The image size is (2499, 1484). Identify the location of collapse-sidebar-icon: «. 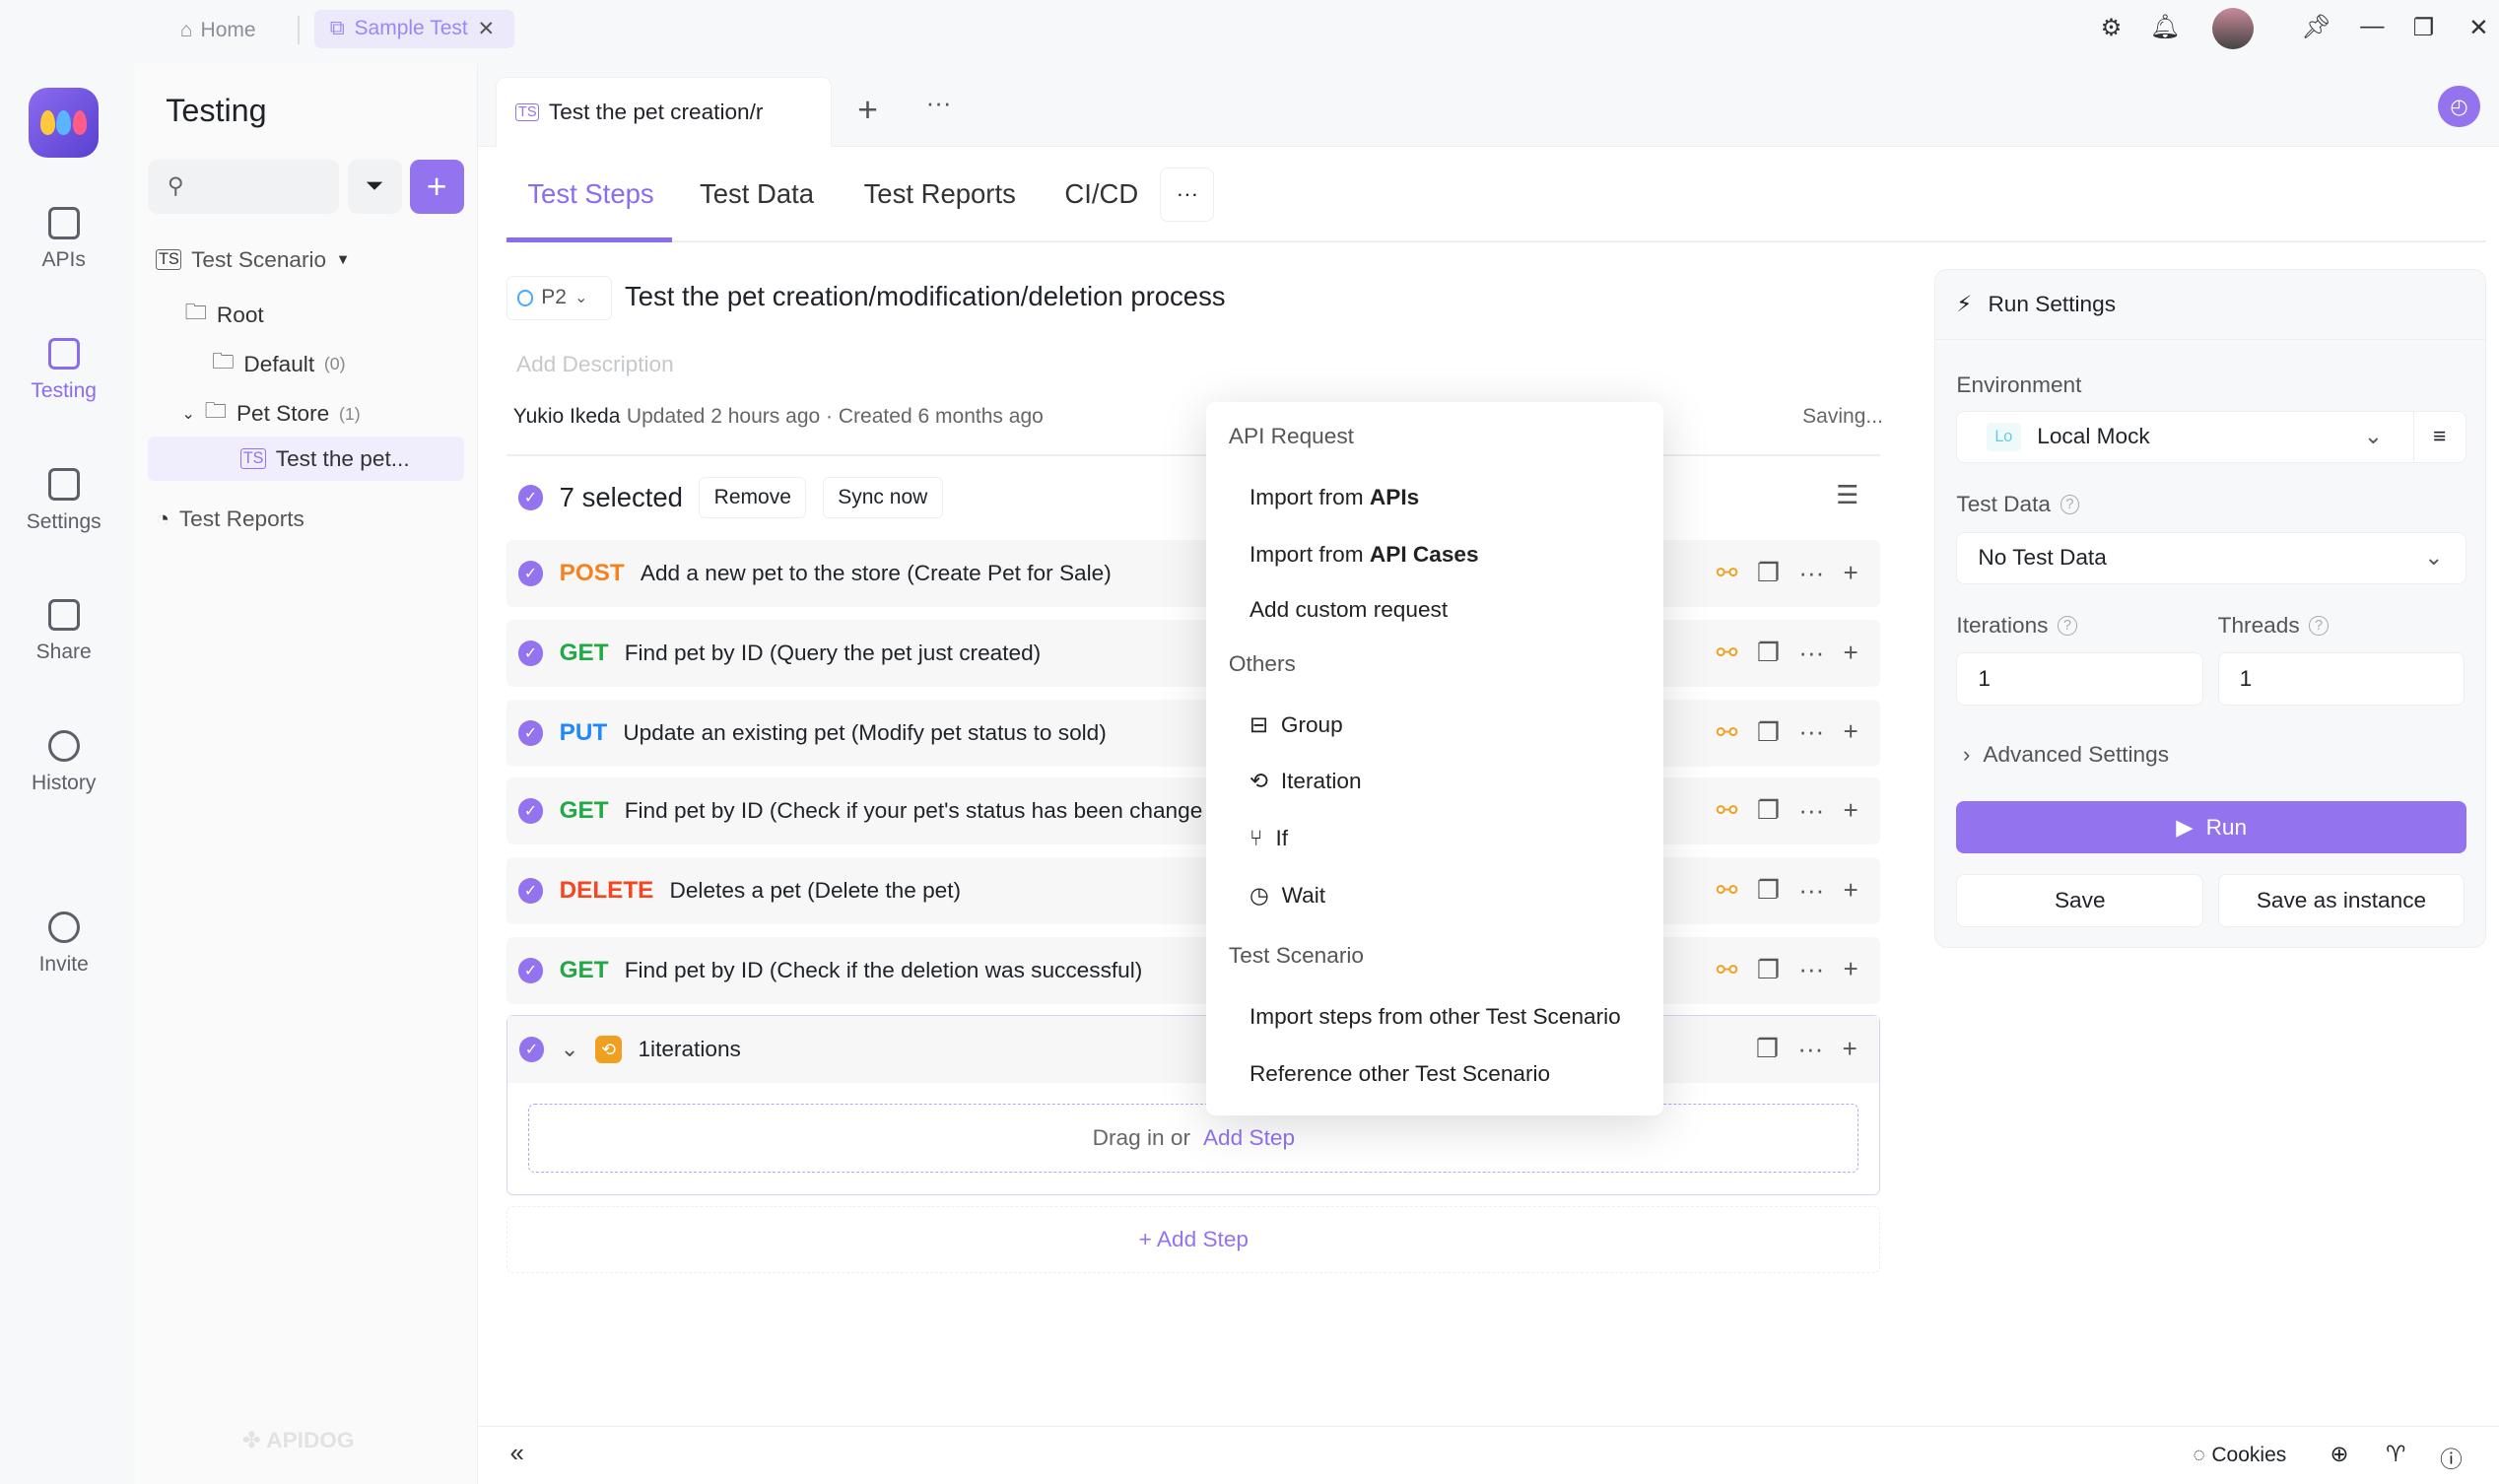
(517, 1454).